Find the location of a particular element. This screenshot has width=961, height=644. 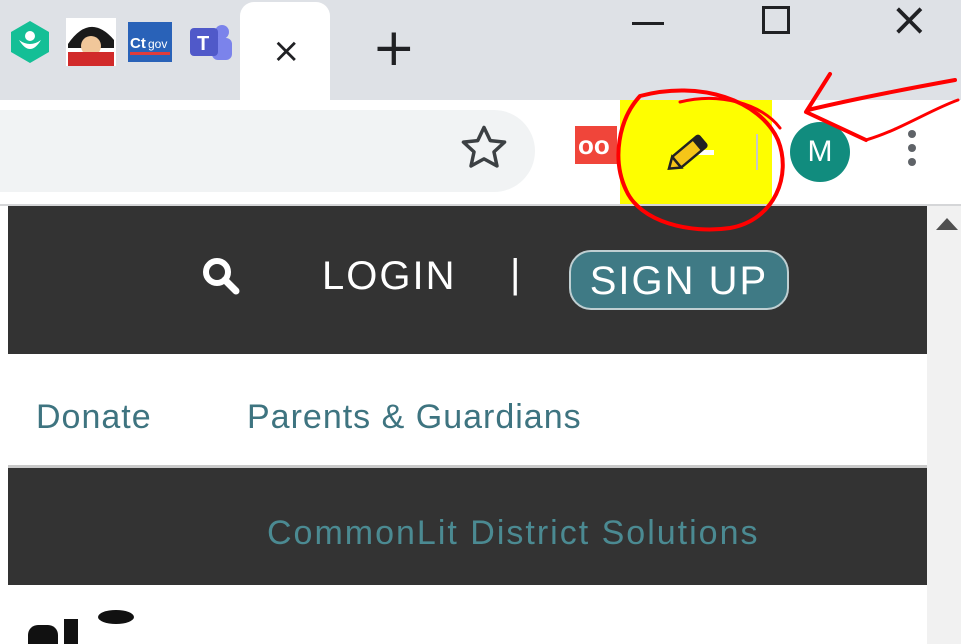

site-logo-partial is located at coordinates (467, 614).